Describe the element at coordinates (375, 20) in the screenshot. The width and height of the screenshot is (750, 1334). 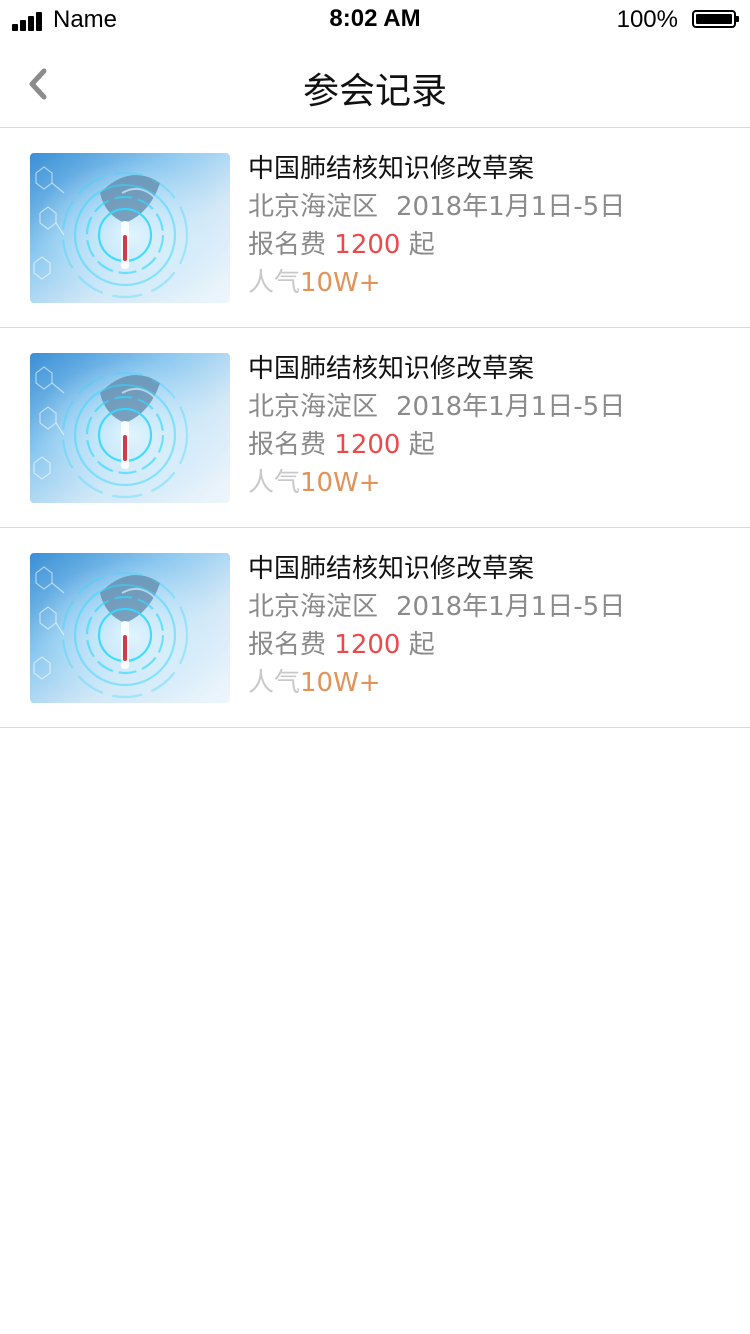
I see `status-bar: Name 8:02 AM 100%` at that location.